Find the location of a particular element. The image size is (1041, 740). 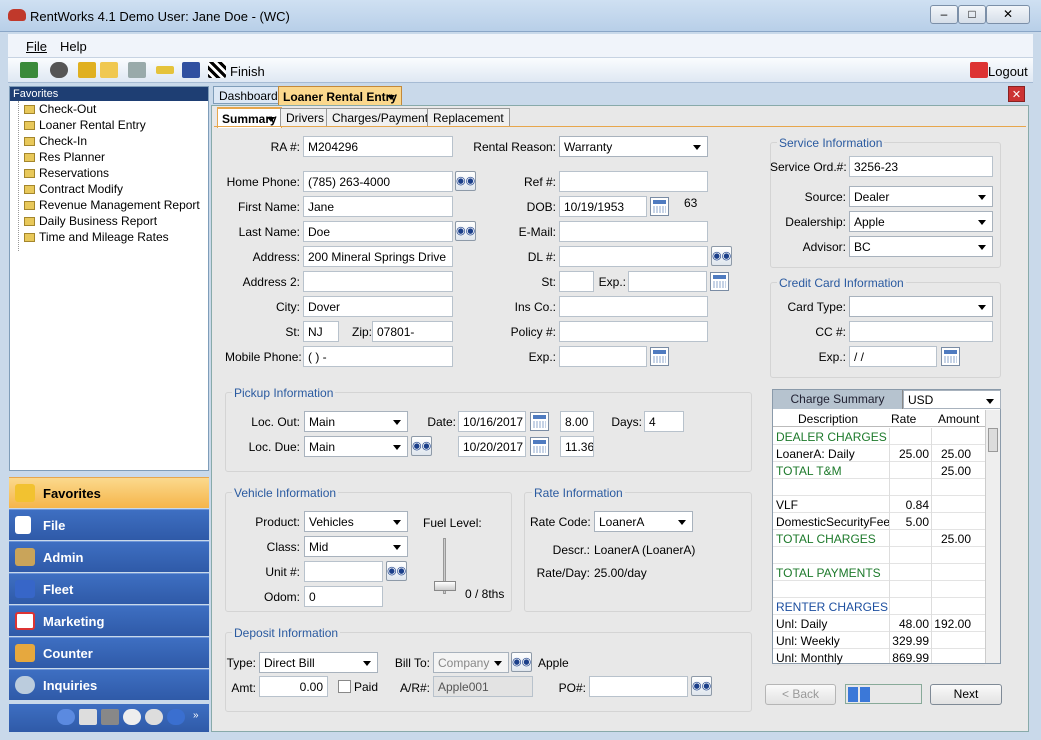

folder-icon is located at coordinates (109, 70).